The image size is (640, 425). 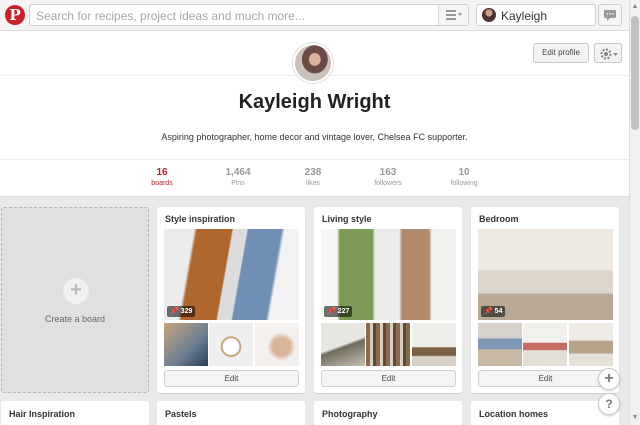 I want to click on stat-label: following, so click(x=464, y=183).